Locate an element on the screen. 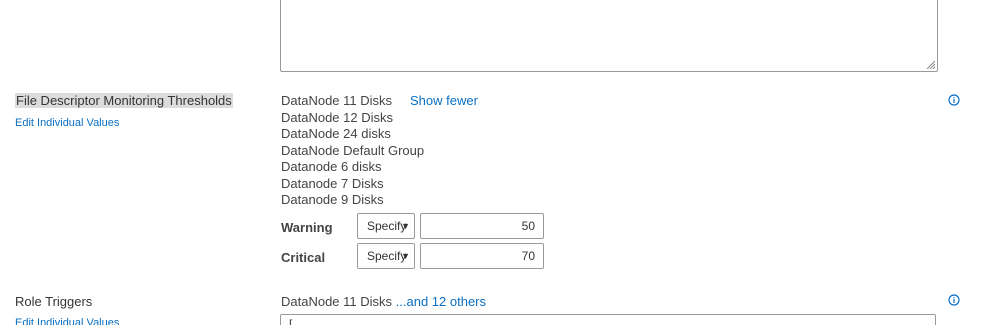  warning-mode-select: Specify ▼ is located at coordinates (386, 226).